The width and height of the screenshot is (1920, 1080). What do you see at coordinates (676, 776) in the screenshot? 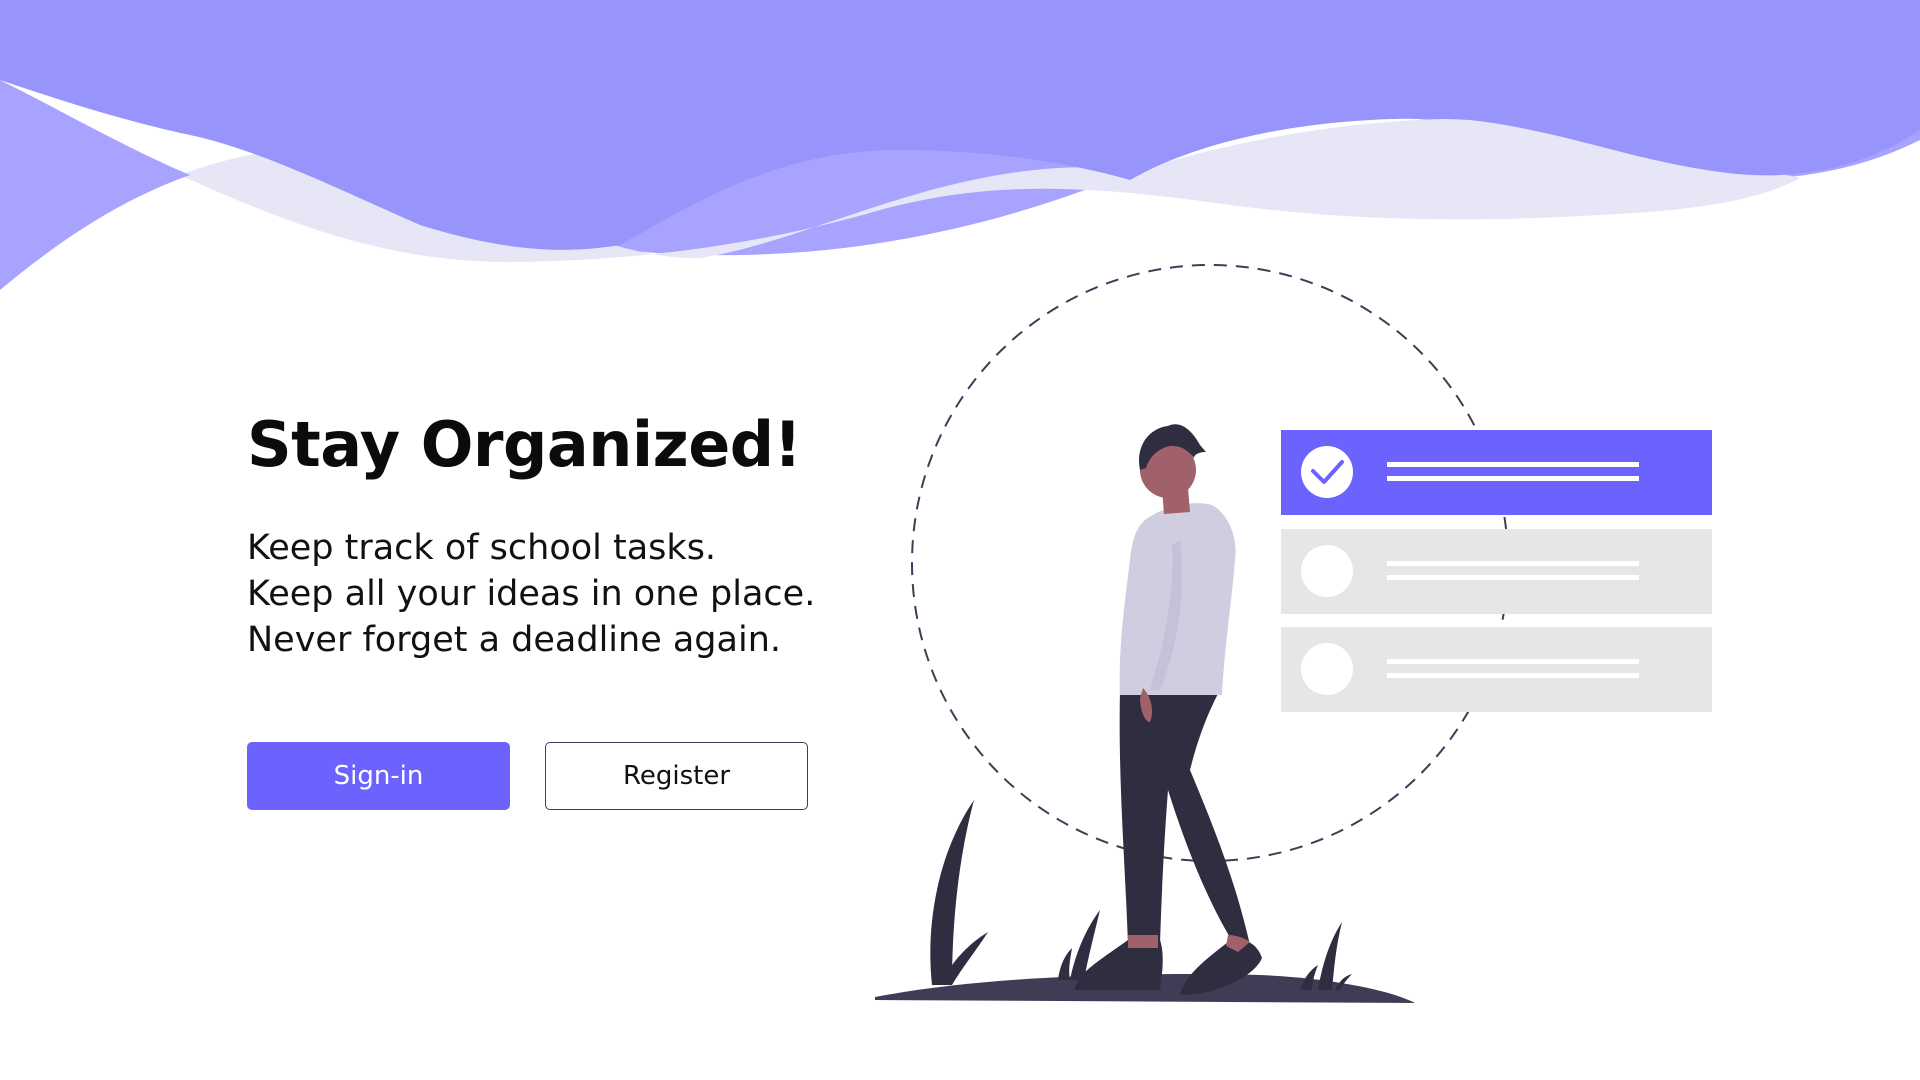
I see `register-button: Register` at bounding box center [676, 776].